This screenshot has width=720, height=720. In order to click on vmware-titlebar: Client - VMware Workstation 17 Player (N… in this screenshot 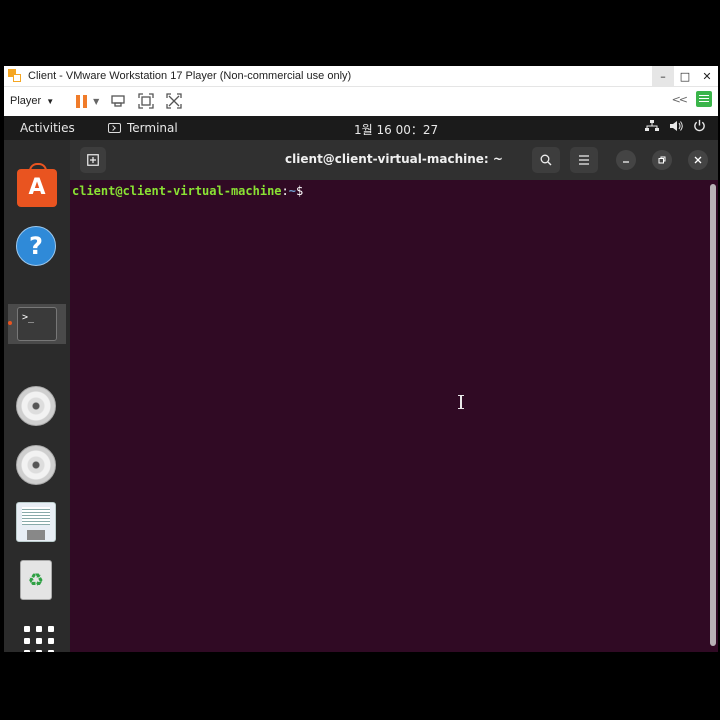, I will do `click(361, 76)`.